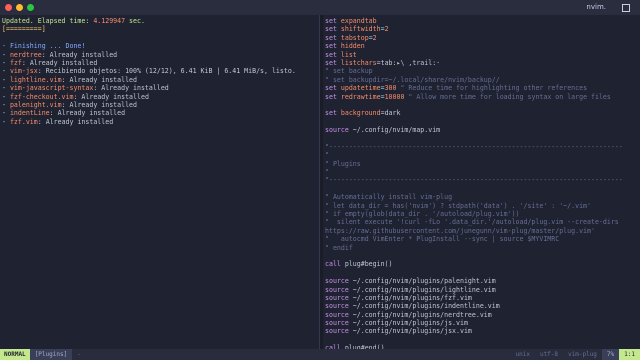  What do you see at coordinates (610, 354) in the screenshot?
I see `scroll-percent: 7%` at bounding box center [610, 354].